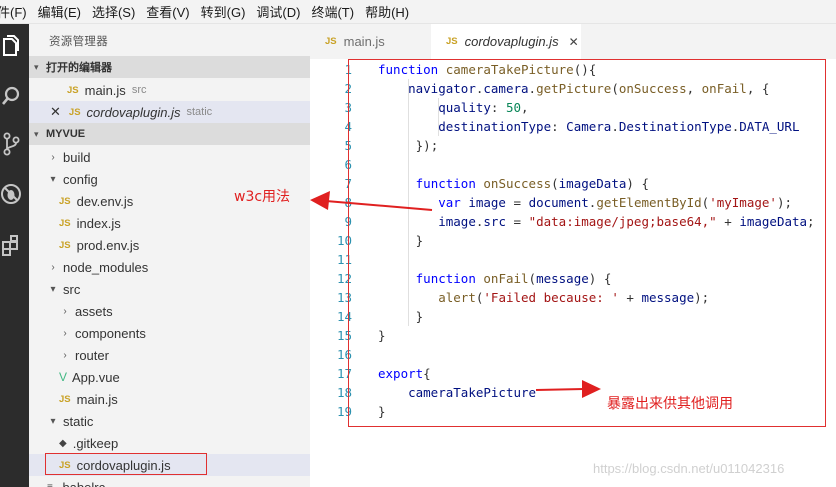 The height and width of the screenshot is (487, 836). I want to click on tree-item: JS index.js, so click(169, 223).